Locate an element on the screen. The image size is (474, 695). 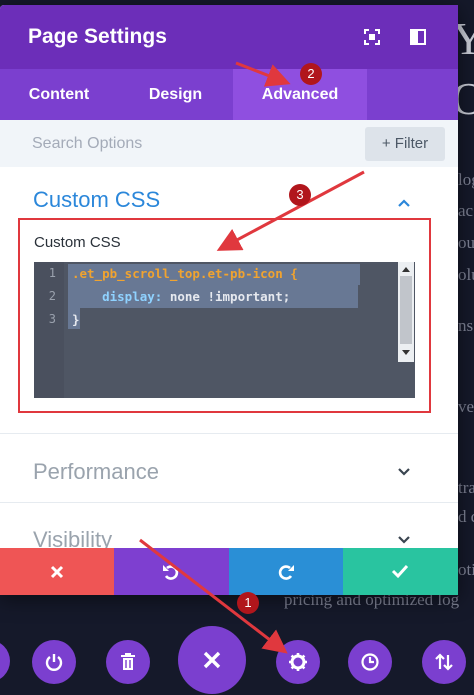
section-performance-toggle: Performance is located at coordinates (229, 469).